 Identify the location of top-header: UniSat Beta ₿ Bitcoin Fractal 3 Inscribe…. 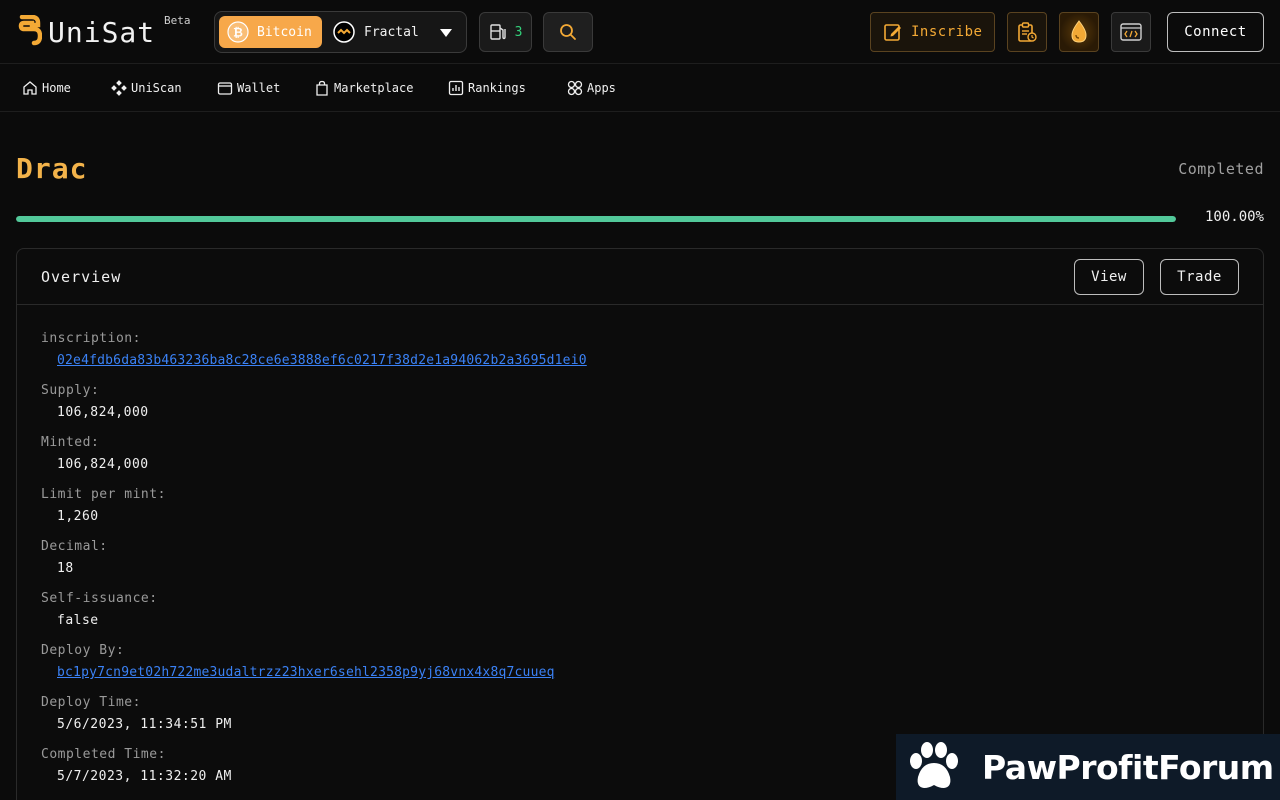
(640, 32).